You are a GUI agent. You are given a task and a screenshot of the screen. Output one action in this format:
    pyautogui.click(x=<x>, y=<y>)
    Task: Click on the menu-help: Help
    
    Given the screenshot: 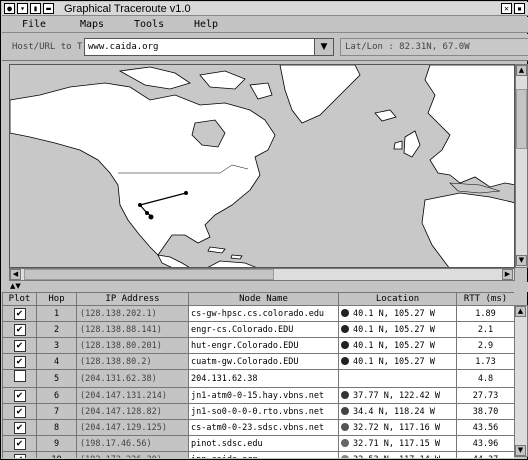 What is the action you would take?
    pyautogui.click(x=206, y=25)
    